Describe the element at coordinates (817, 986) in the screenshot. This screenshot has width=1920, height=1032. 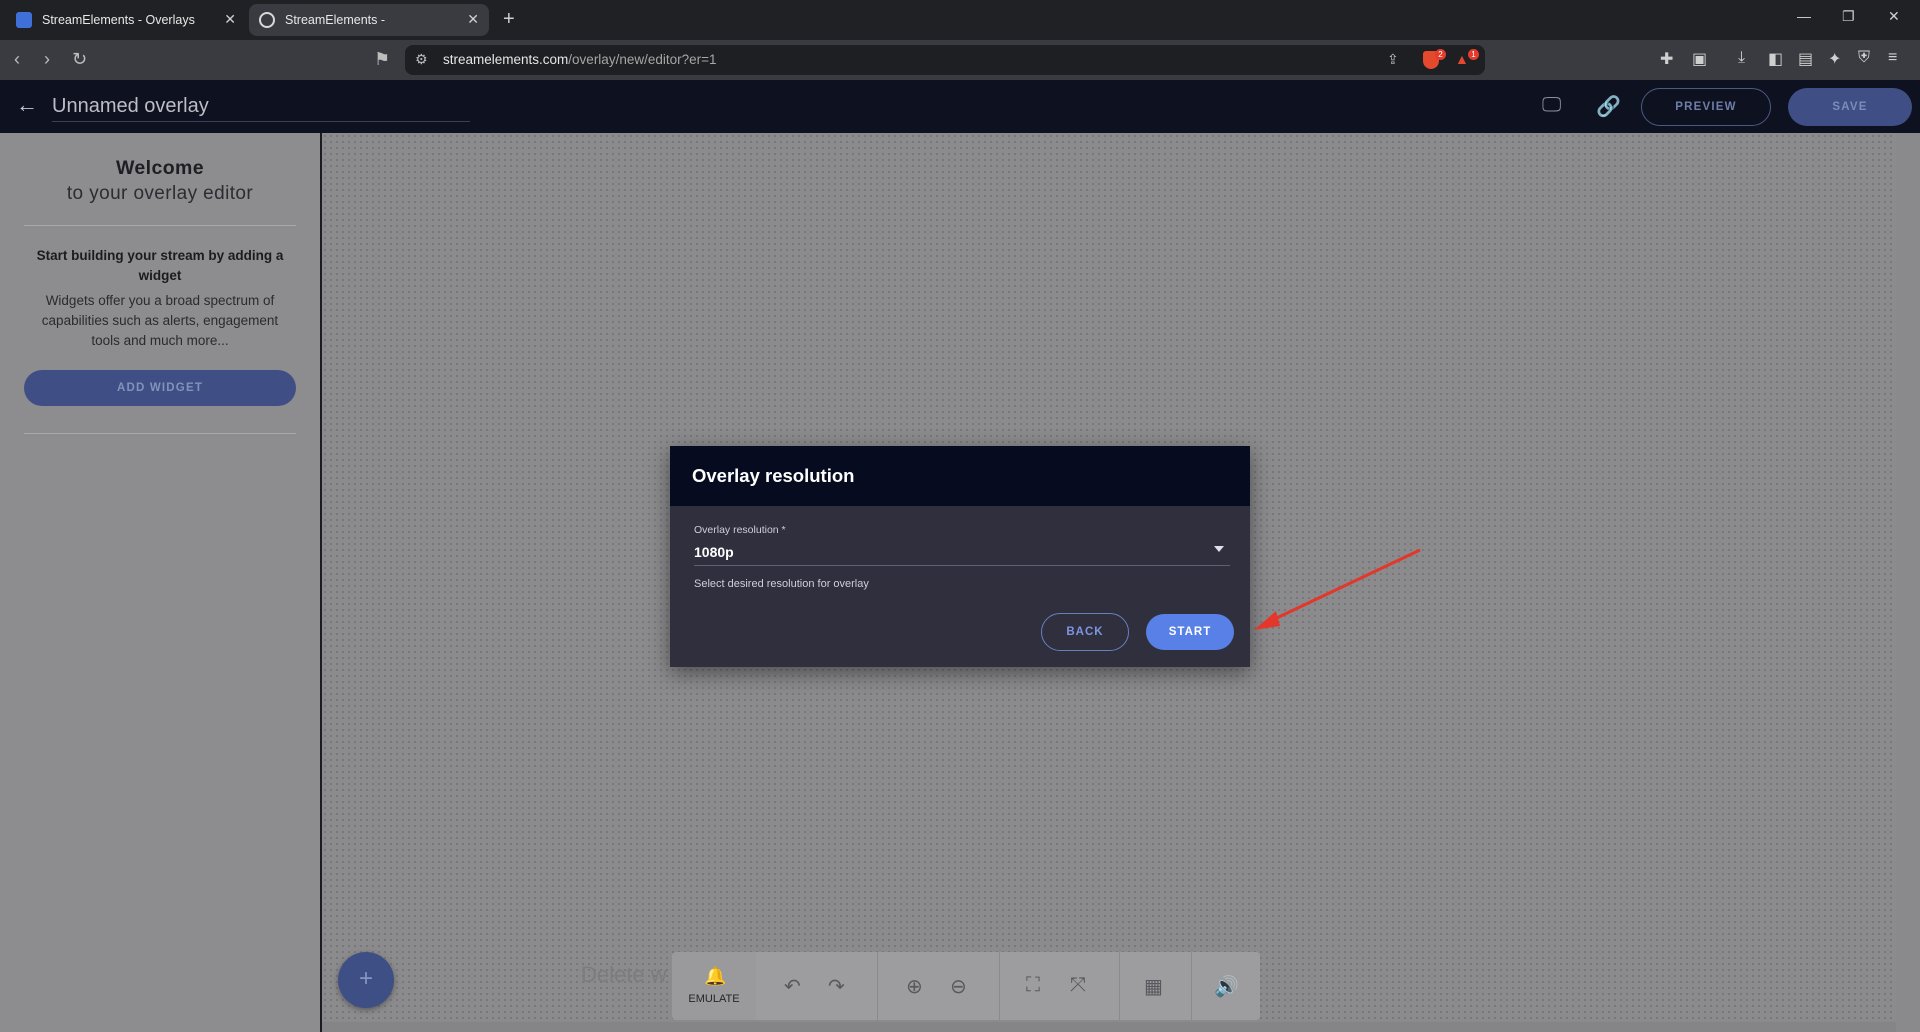
I see `history-group: ↶ ↷` at that location.